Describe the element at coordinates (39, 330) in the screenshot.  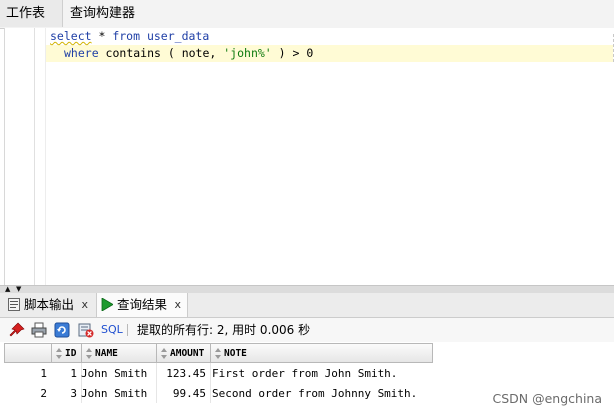
I see `print-icon` at that location.